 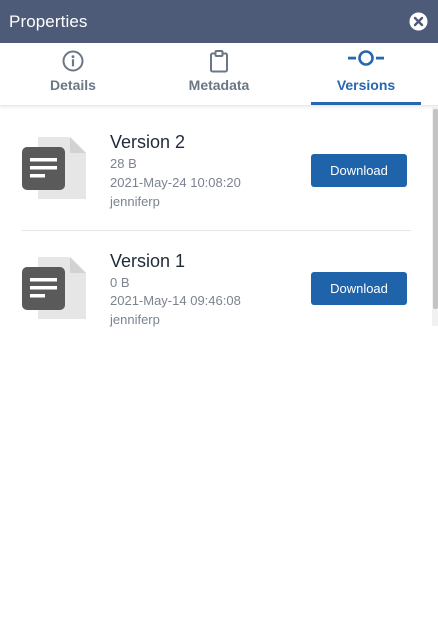 I want to click on info-icon, so click(x=73, y=61).